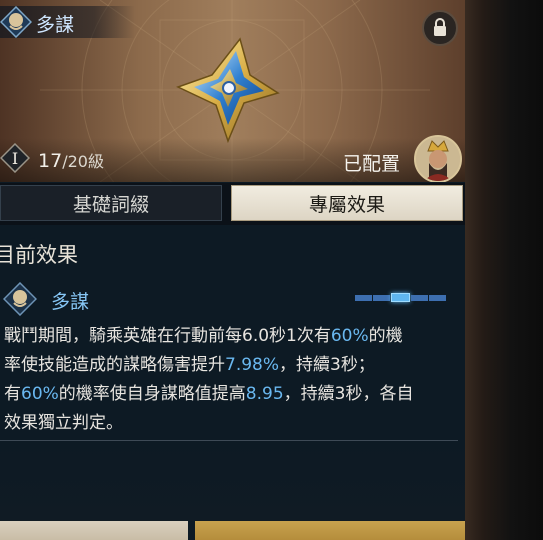 The image size is (543, 540). I want to click on description-text: ，持續3秒，各自, so click(348, 394).